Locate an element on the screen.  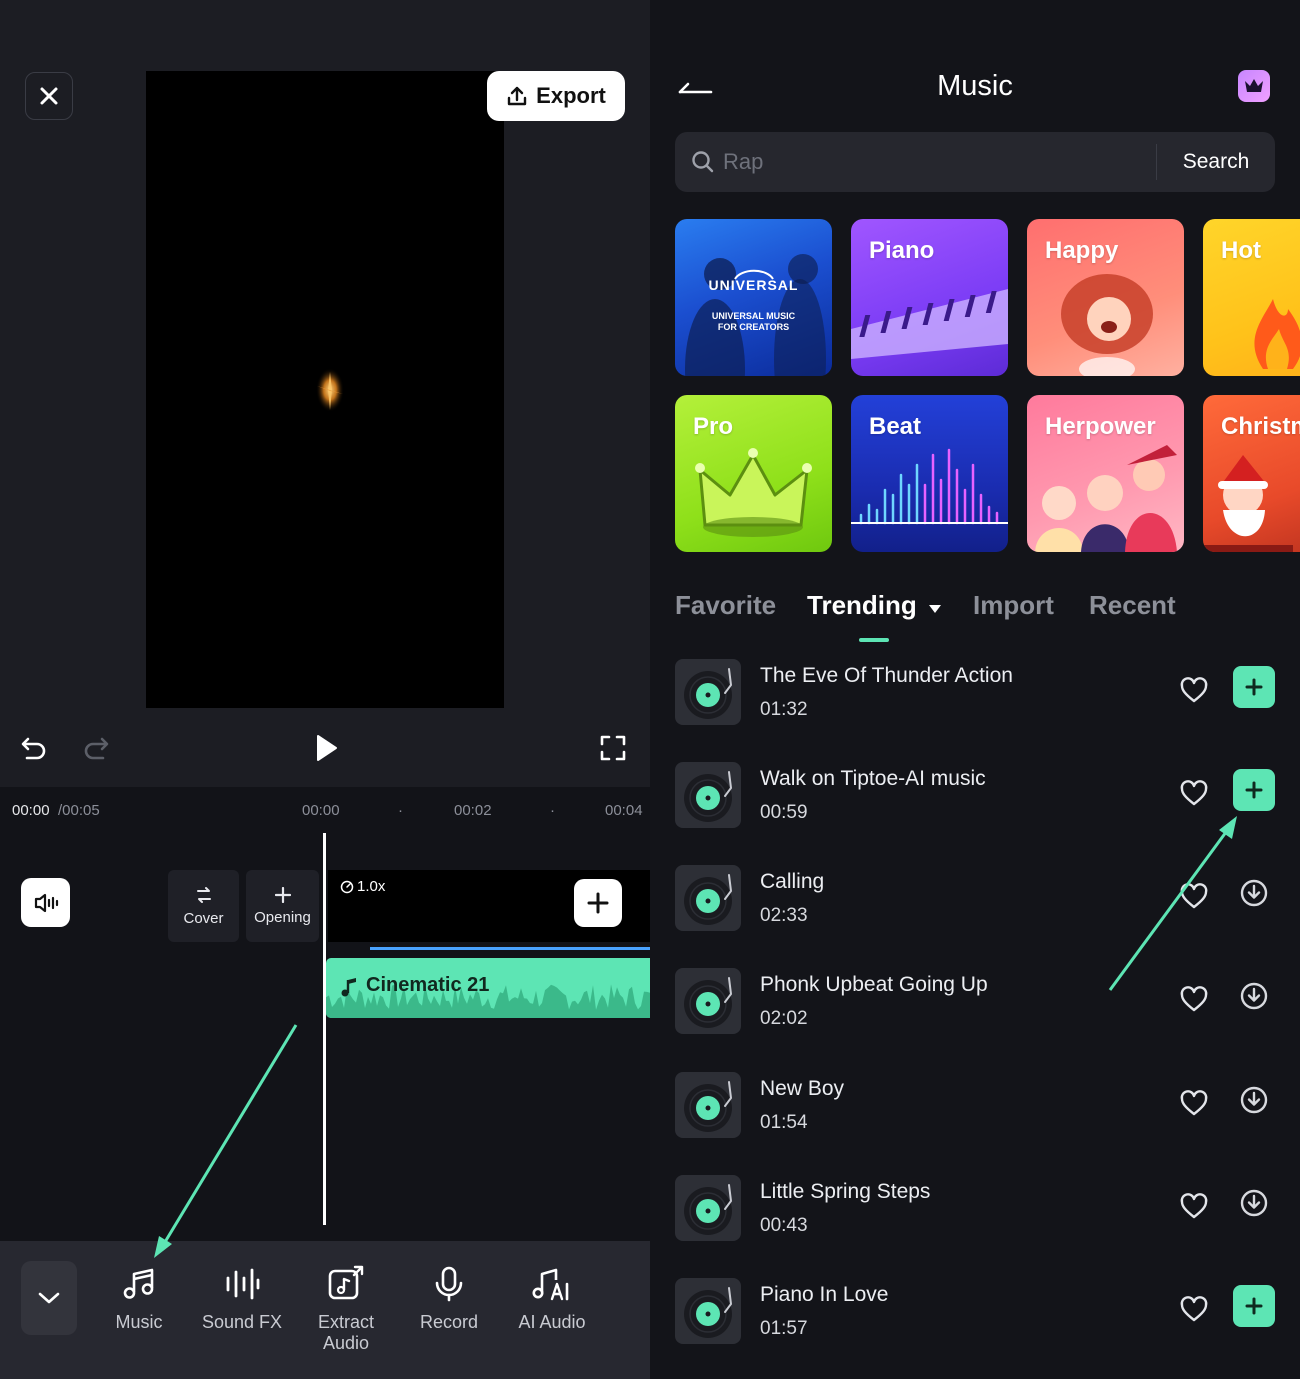
ai-audio-tool-button: AI Audio is located at coordinates (552, 1297).